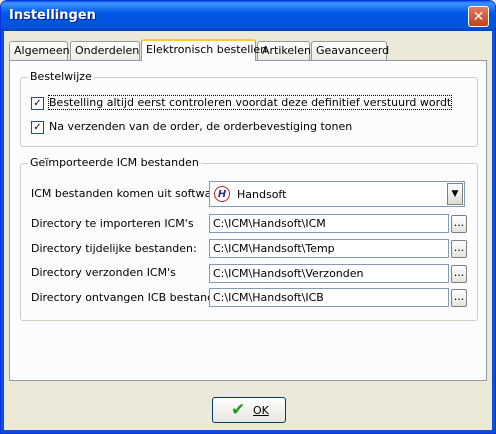 The width and height of the screenshot is (496, 434). Describe the element at coordinates (353, 50) in the screenshot. I see `tab-label: Geavanceerd` at that location.